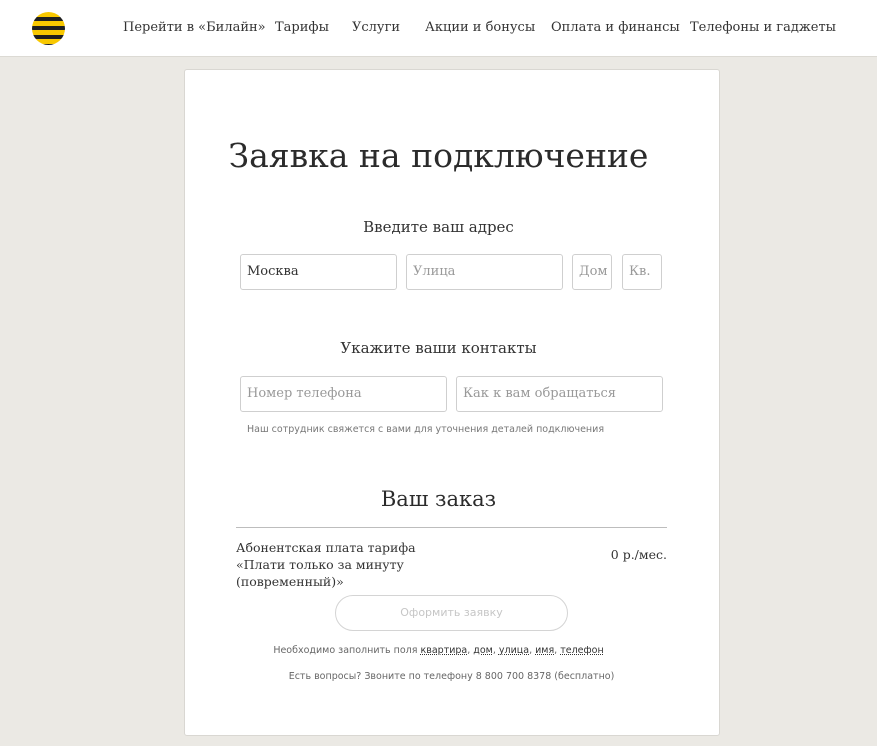  Describe the element at coordinates (544, 650) in the screenshot. I see `required-field-link-name: имя` at that location.